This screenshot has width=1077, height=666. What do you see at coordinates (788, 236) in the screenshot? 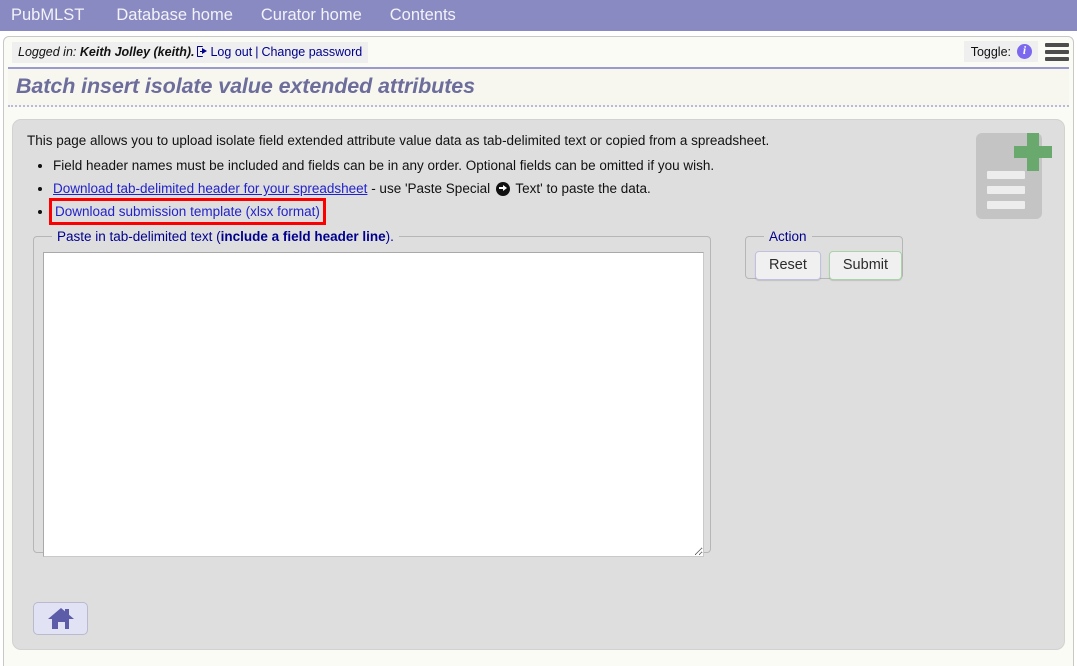
I see `action-fieldset-legend: Action` at bounding box center [788, 236].